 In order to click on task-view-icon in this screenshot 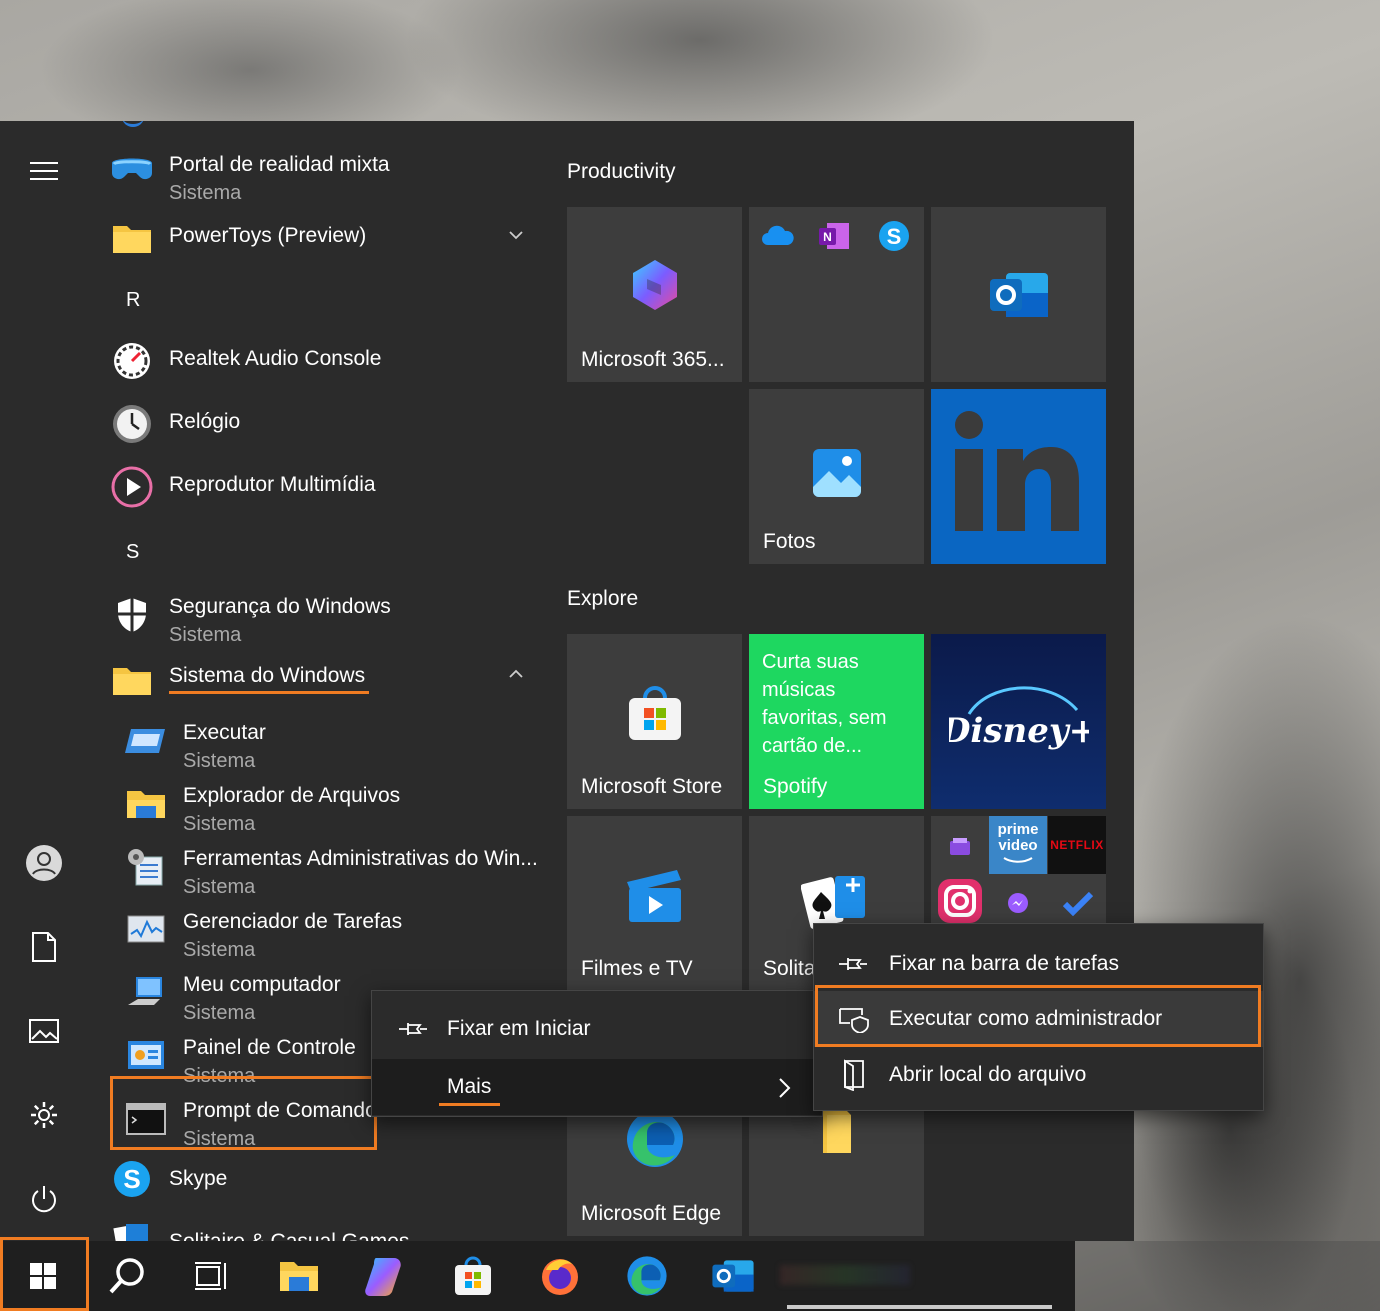, I will do `click(210, 1276)`.